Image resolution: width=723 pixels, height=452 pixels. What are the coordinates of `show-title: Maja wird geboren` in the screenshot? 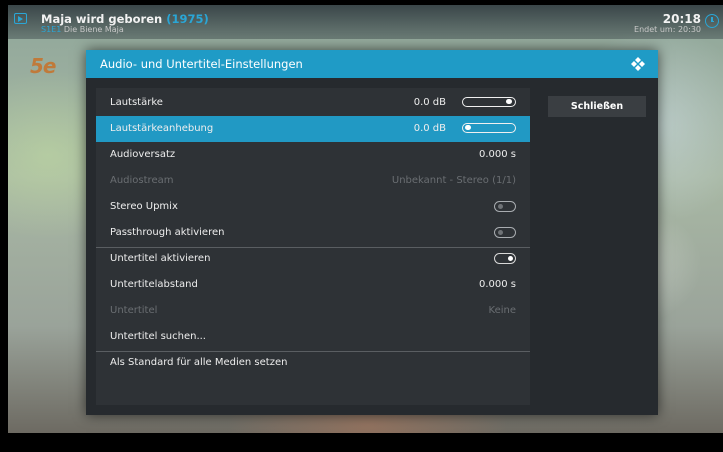 It's located at (102, 19).